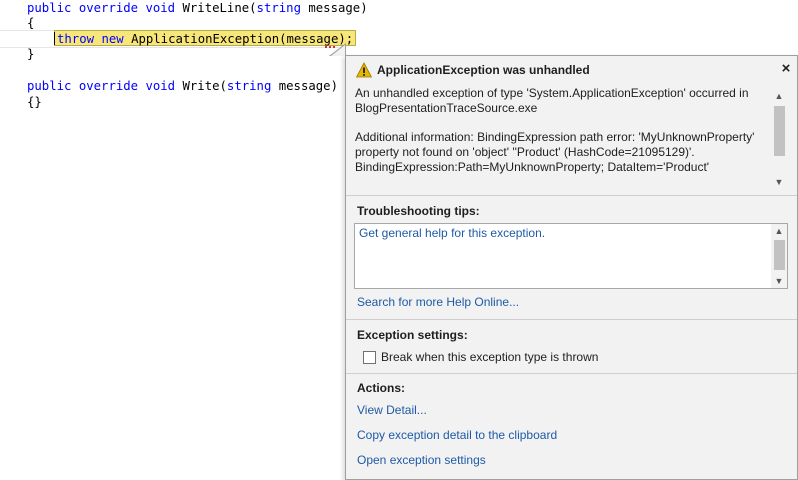 The width and height of the screenshot is (798, 480). What do you see at coordinates (489, 357) in the screenshot?
I see `break-on-throw-label: Break when this exception type is thrown` at bounding box center [489, 357].